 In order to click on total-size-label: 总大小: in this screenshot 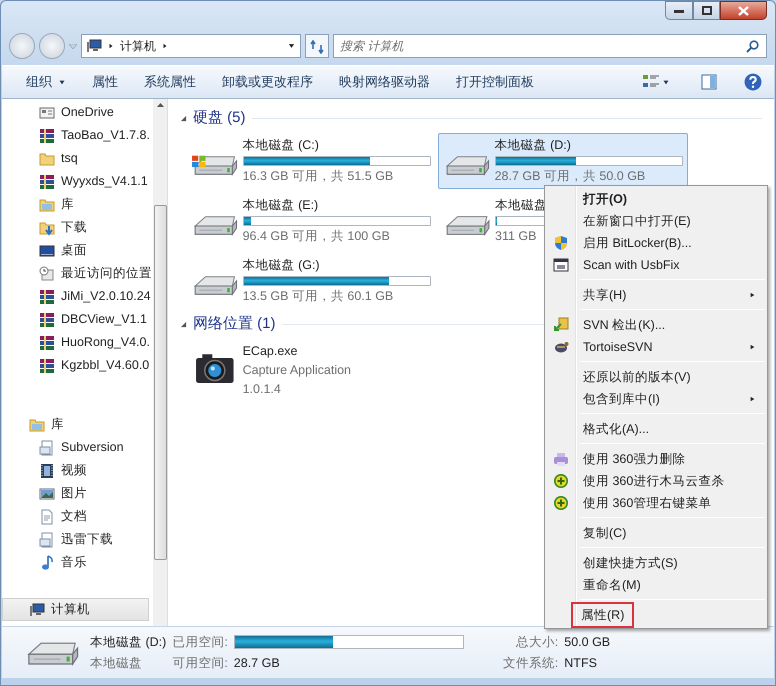, I will do `click(536, 642)`.